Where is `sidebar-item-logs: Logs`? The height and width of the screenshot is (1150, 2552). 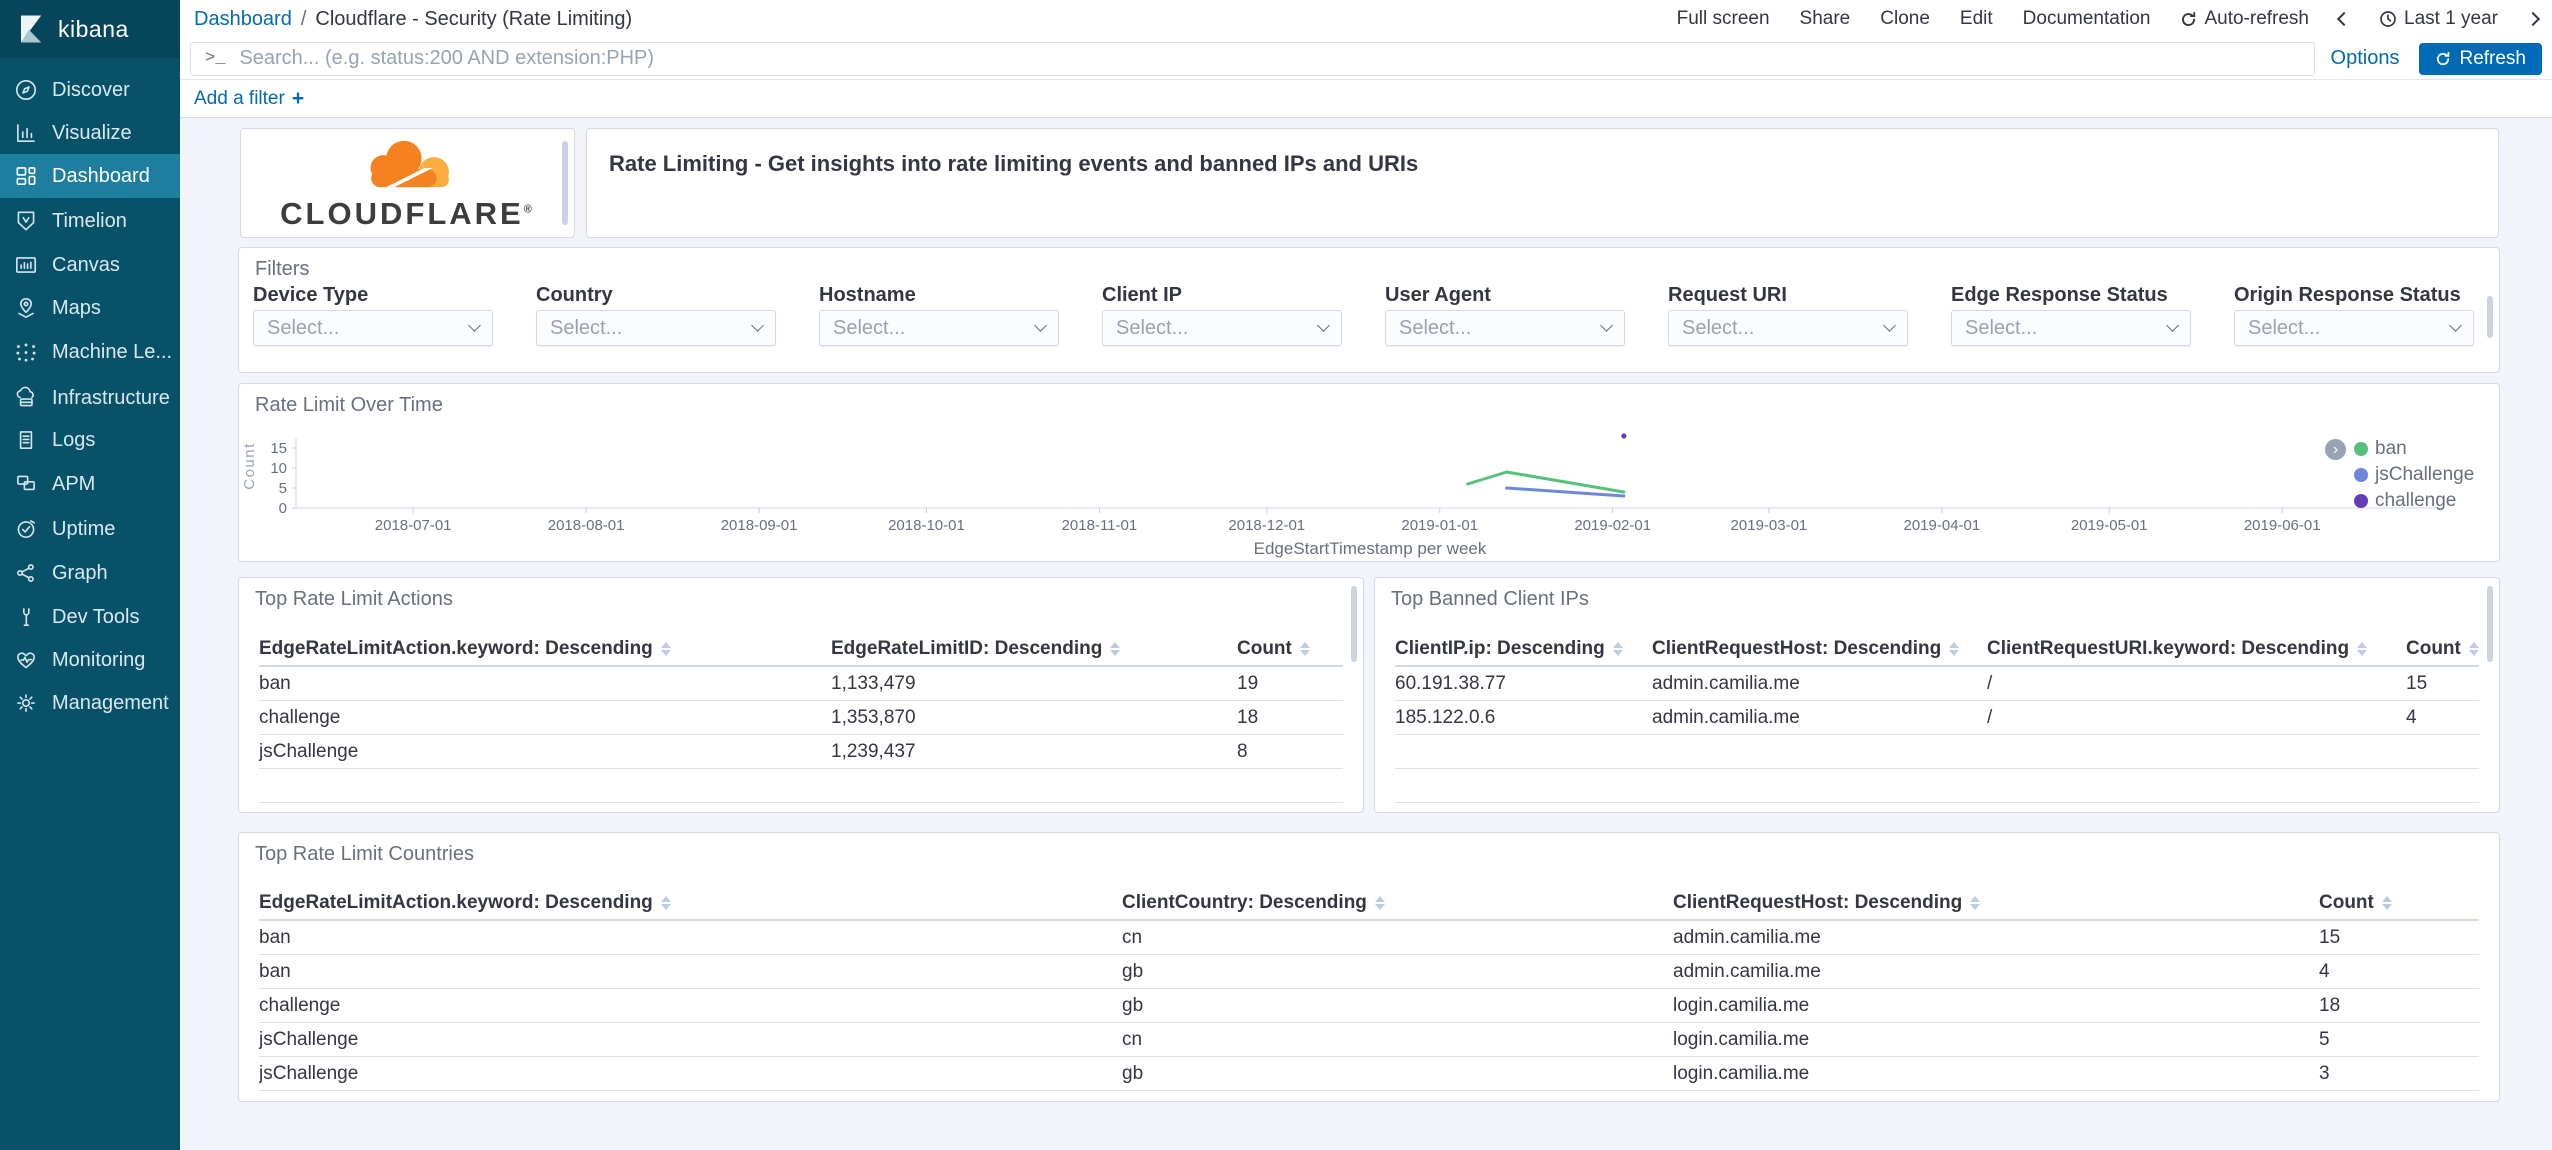 sidebar-item-logs: Logs is located at coordinates (90, 440).